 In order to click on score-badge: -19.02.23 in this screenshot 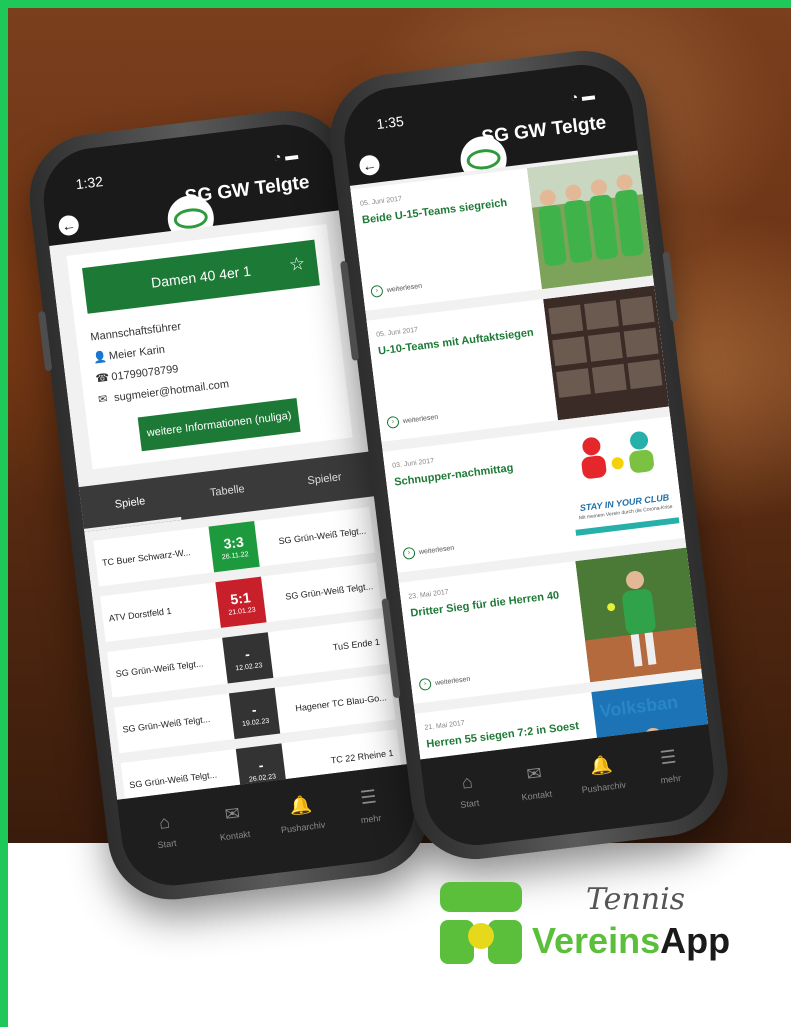, I will do `click(254, 713)`.